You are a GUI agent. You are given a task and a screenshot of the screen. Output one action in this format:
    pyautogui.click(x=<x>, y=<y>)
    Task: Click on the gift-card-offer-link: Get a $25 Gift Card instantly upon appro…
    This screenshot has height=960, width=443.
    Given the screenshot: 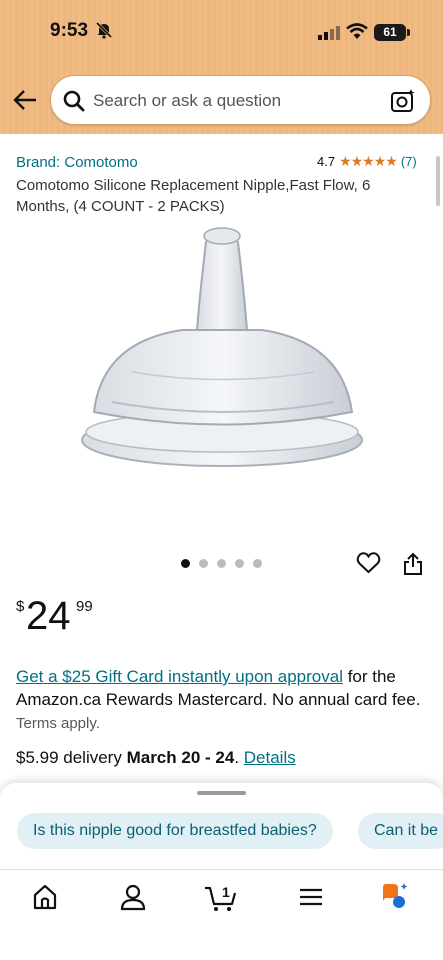 What is the action you would take?
    pyautogui.click(x=179, y=676)
    